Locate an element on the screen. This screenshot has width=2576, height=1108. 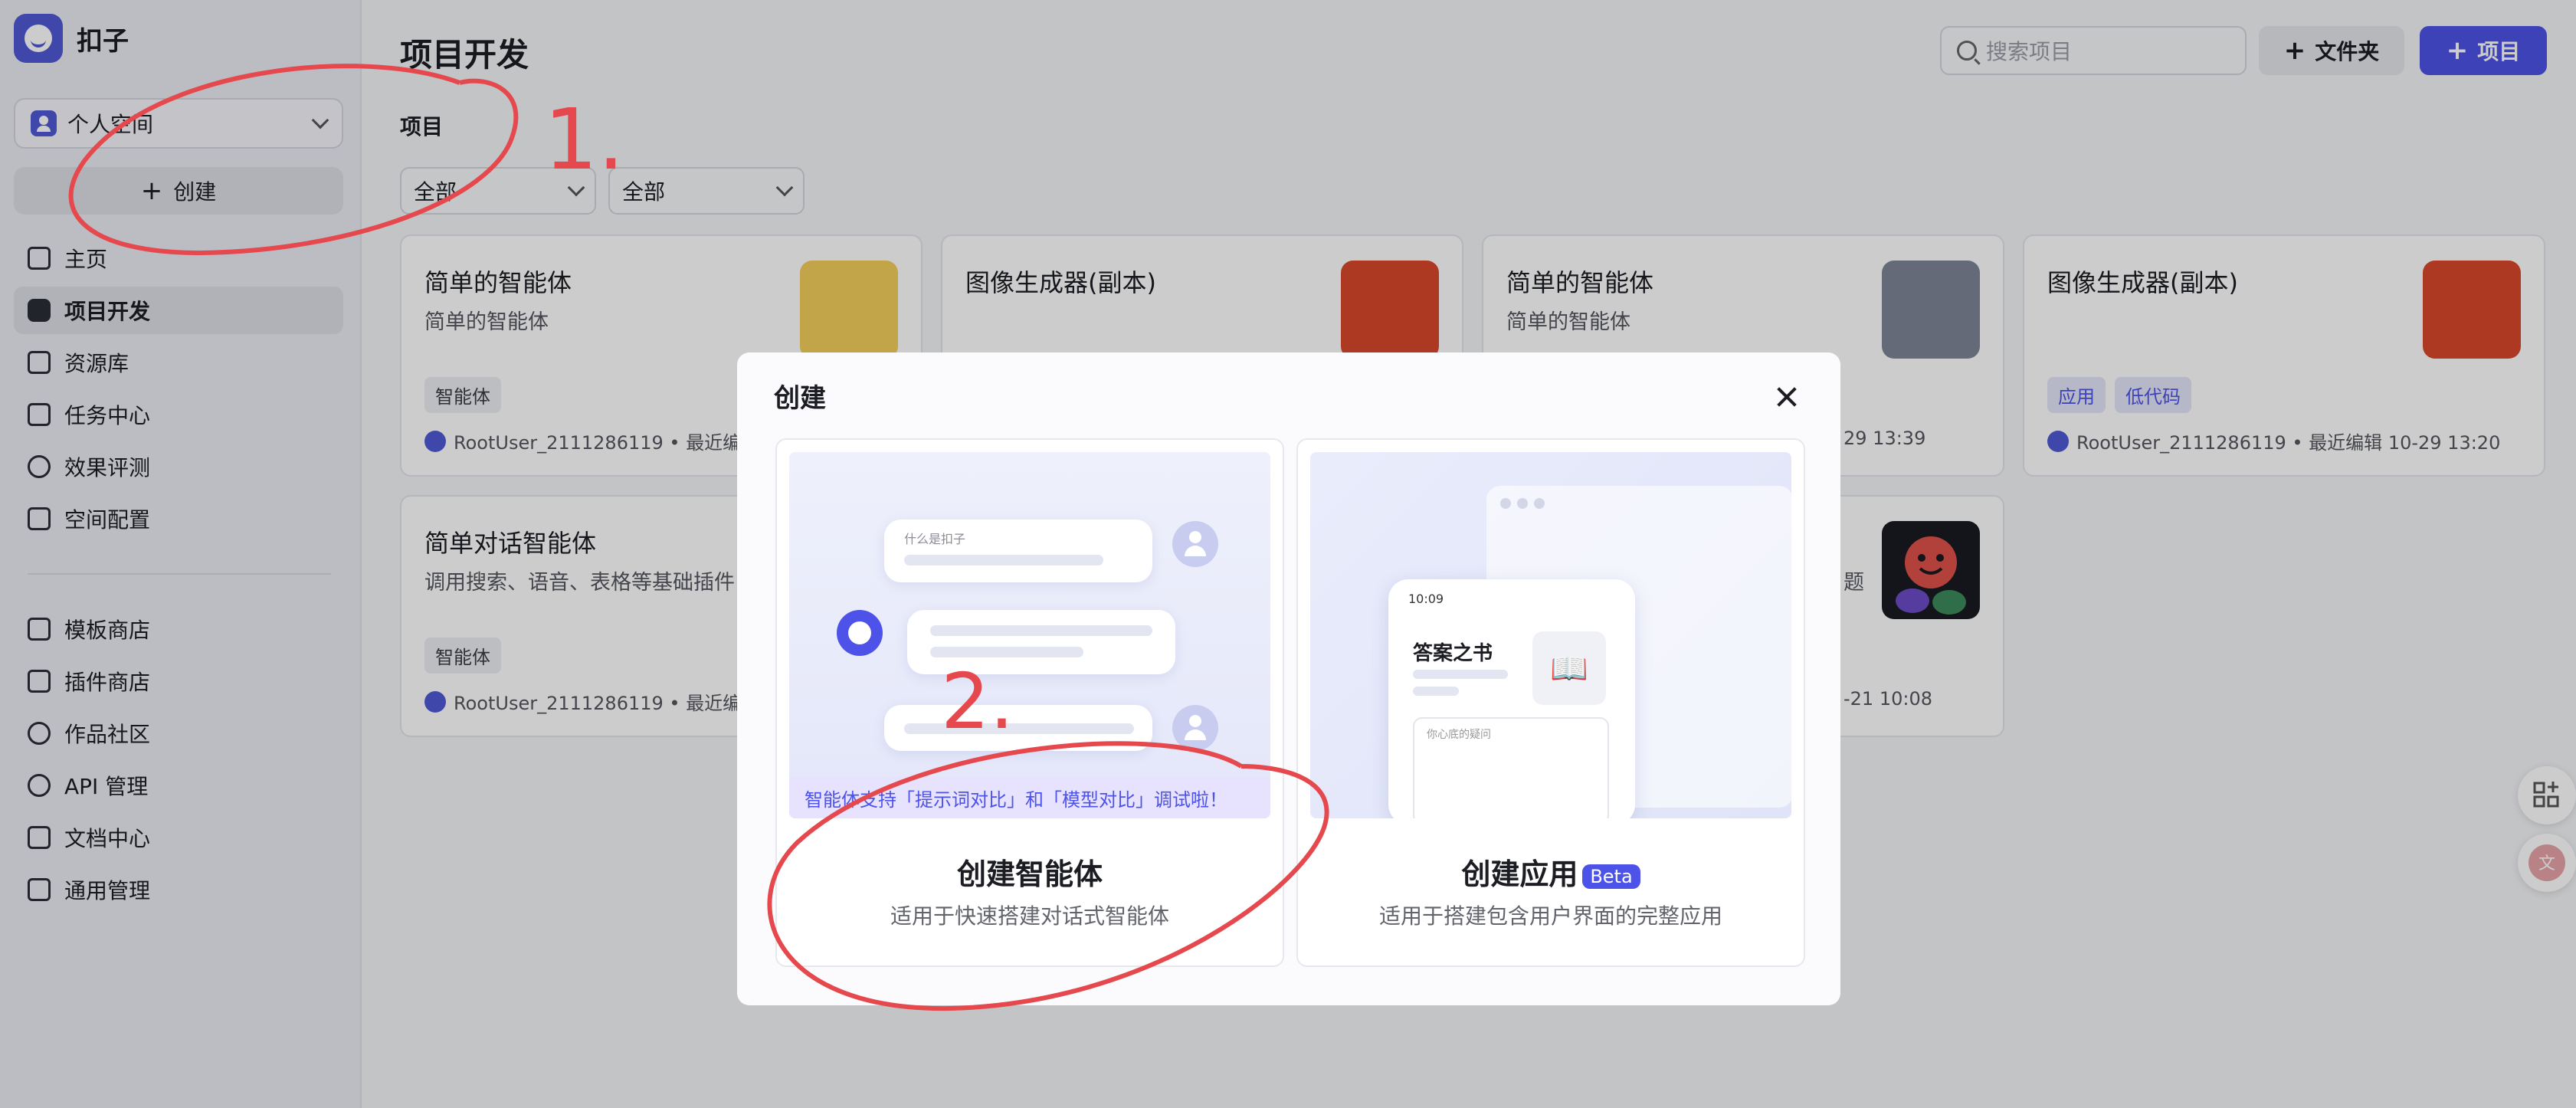
option-subtitle: 适用于搭建包含用户界面的完整应用 is located at coordinates (1550, 916).